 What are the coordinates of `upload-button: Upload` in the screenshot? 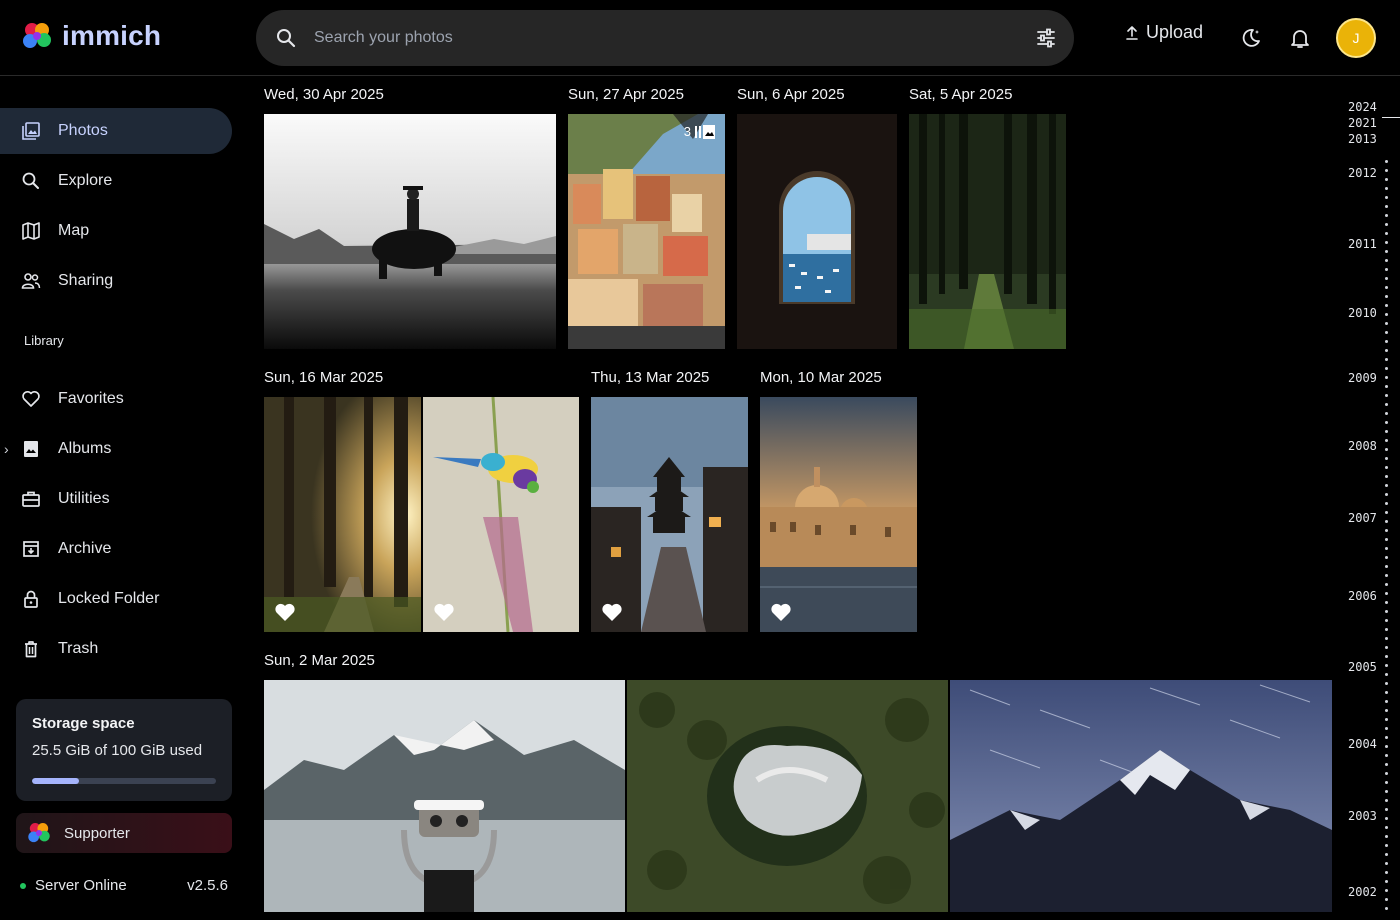 It's located at (1163, 32).